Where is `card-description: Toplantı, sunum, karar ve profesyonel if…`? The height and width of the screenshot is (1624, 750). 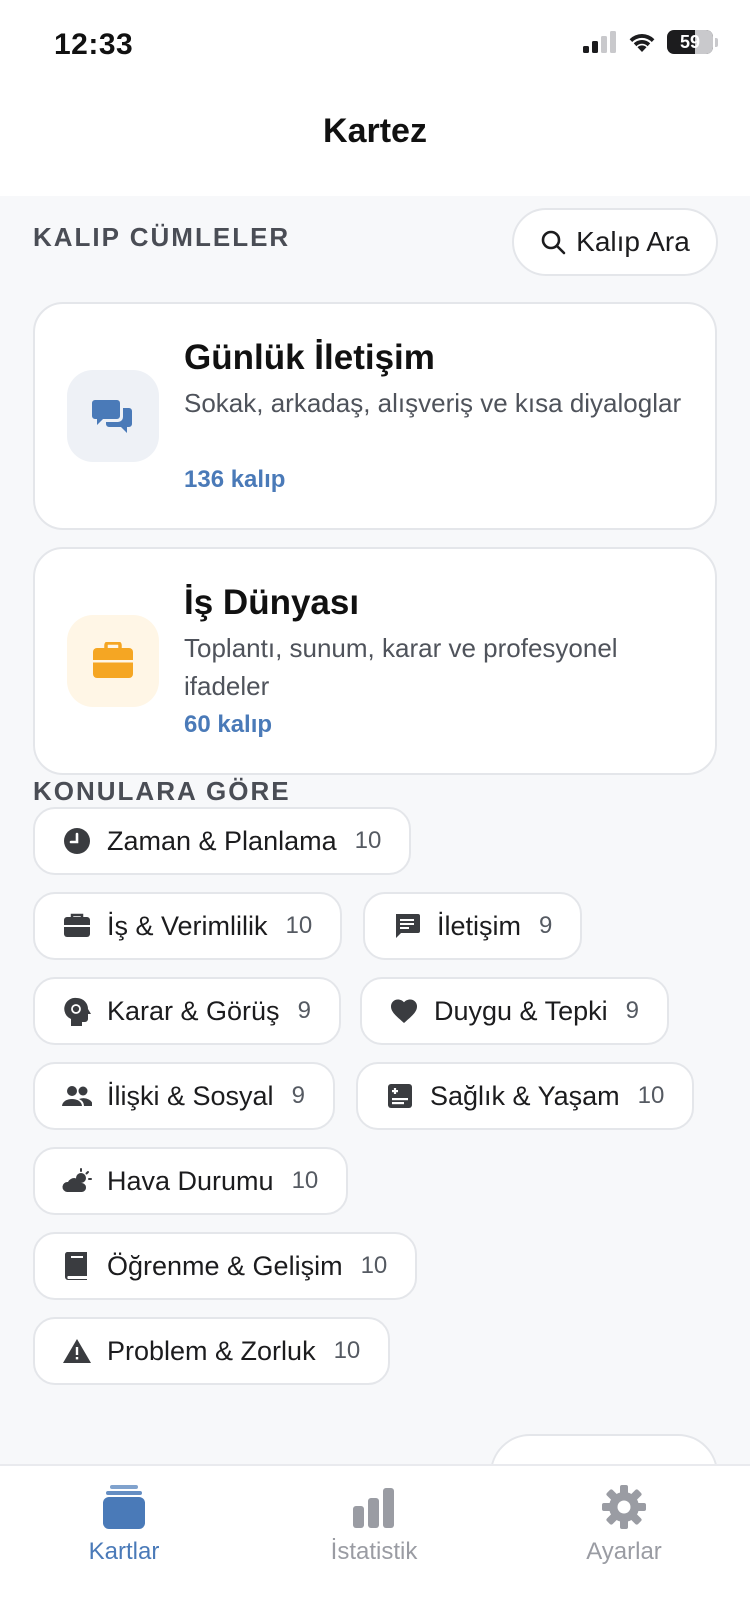
card-description: Toplantı, sunum, karar ve profesyonel if… is located at coordinates (401, 667).